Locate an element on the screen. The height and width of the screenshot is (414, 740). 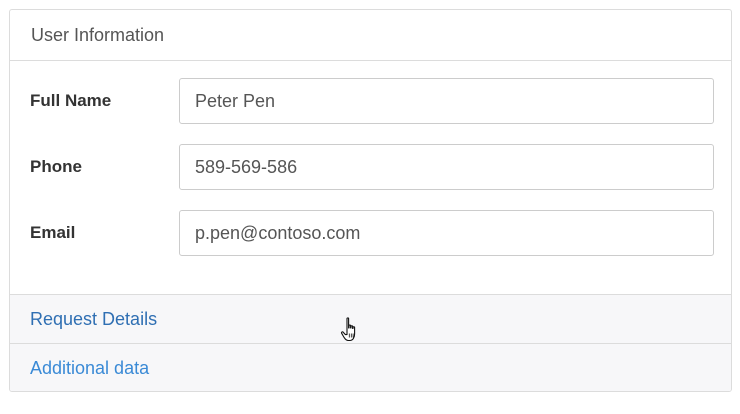
email-label: Email is located at coordinates (53, 232).